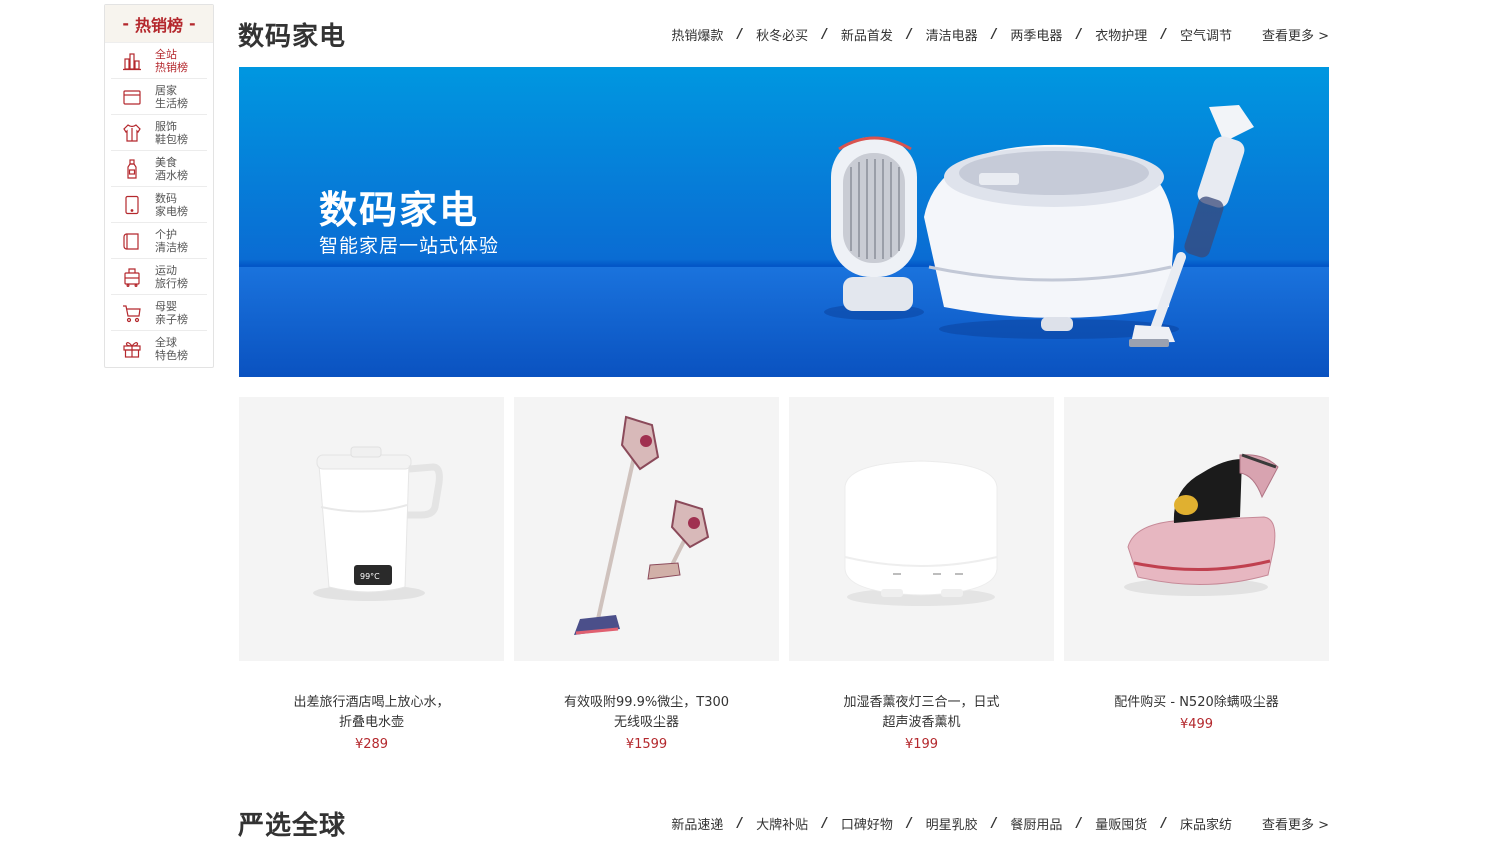 This screenshot has width=1488, height=851. I want to click on sidebar-item-8: 全球 特色榜, so click(159, 349).